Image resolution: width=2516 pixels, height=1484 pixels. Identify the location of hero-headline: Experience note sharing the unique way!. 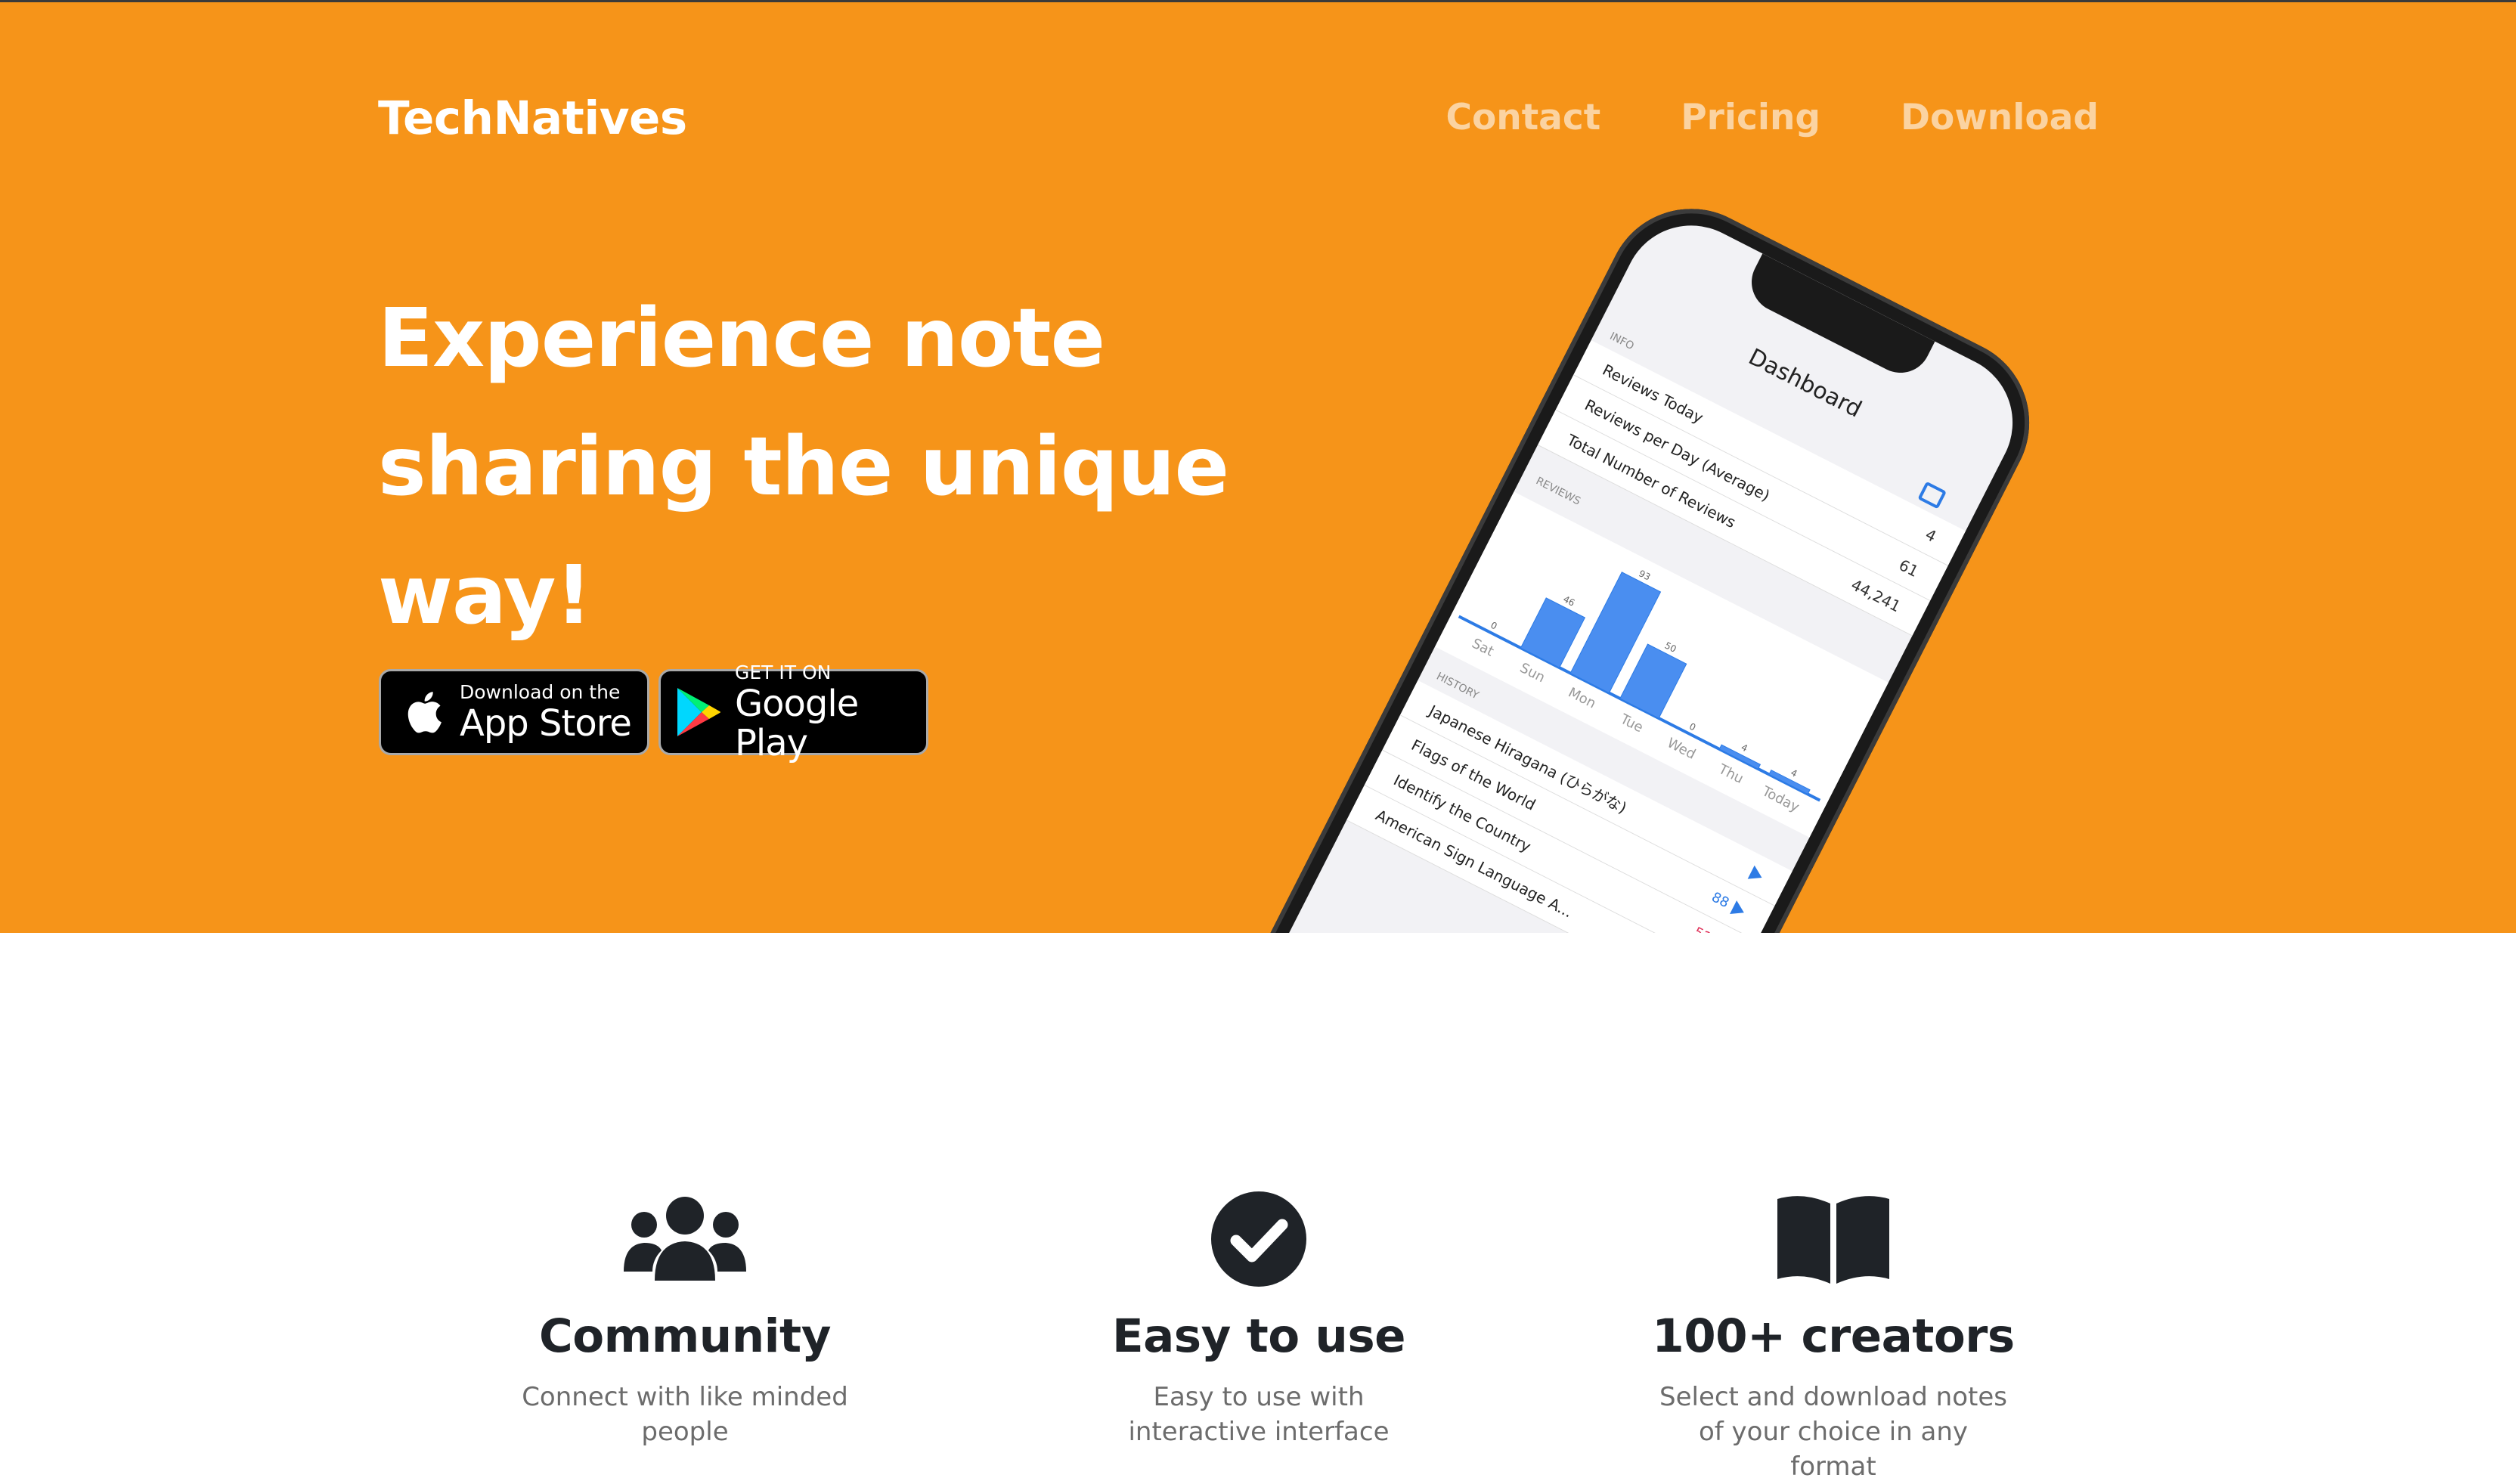
(803, 467).